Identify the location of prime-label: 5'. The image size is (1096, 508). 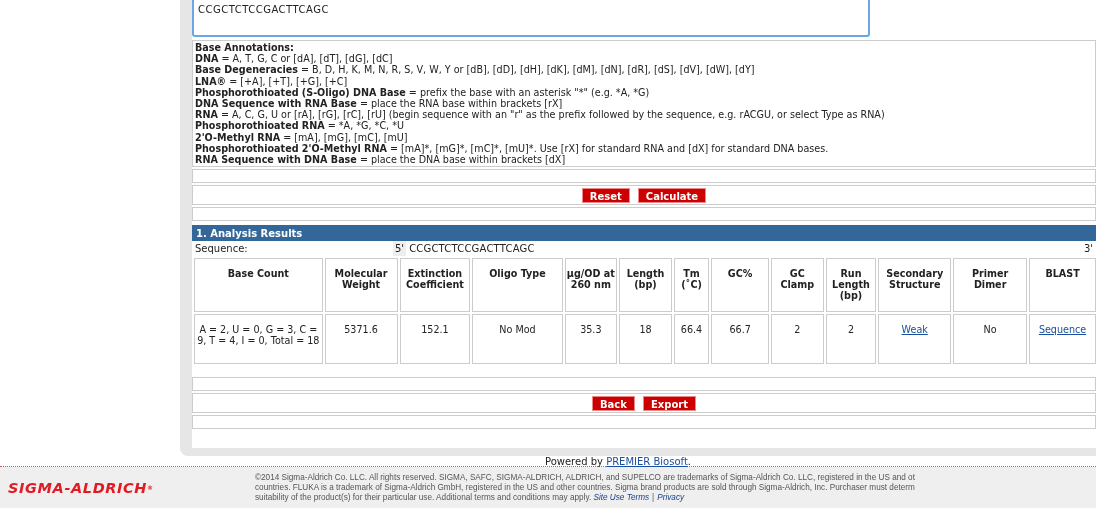
(400, 249).